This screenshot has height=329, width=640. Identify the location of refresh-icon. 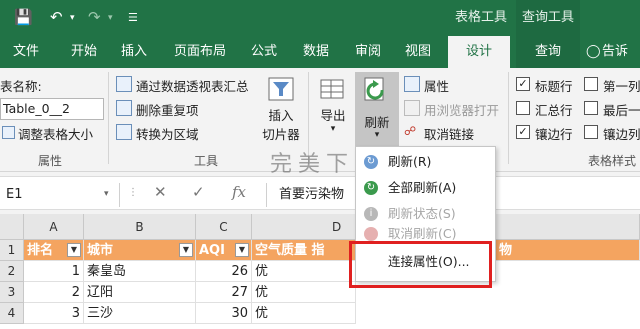
(374, 89).